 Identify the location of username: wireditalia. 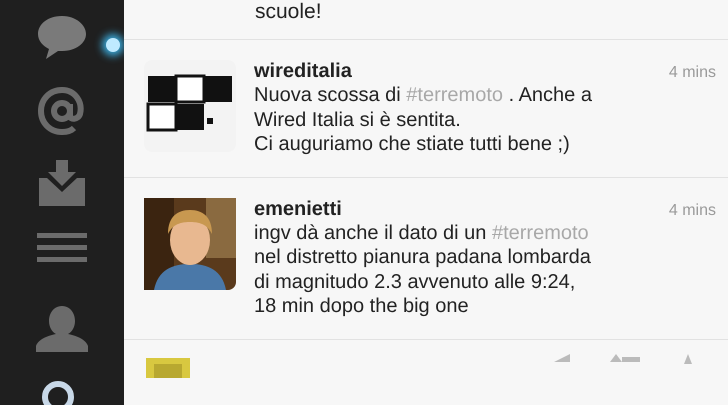
(303, 71).